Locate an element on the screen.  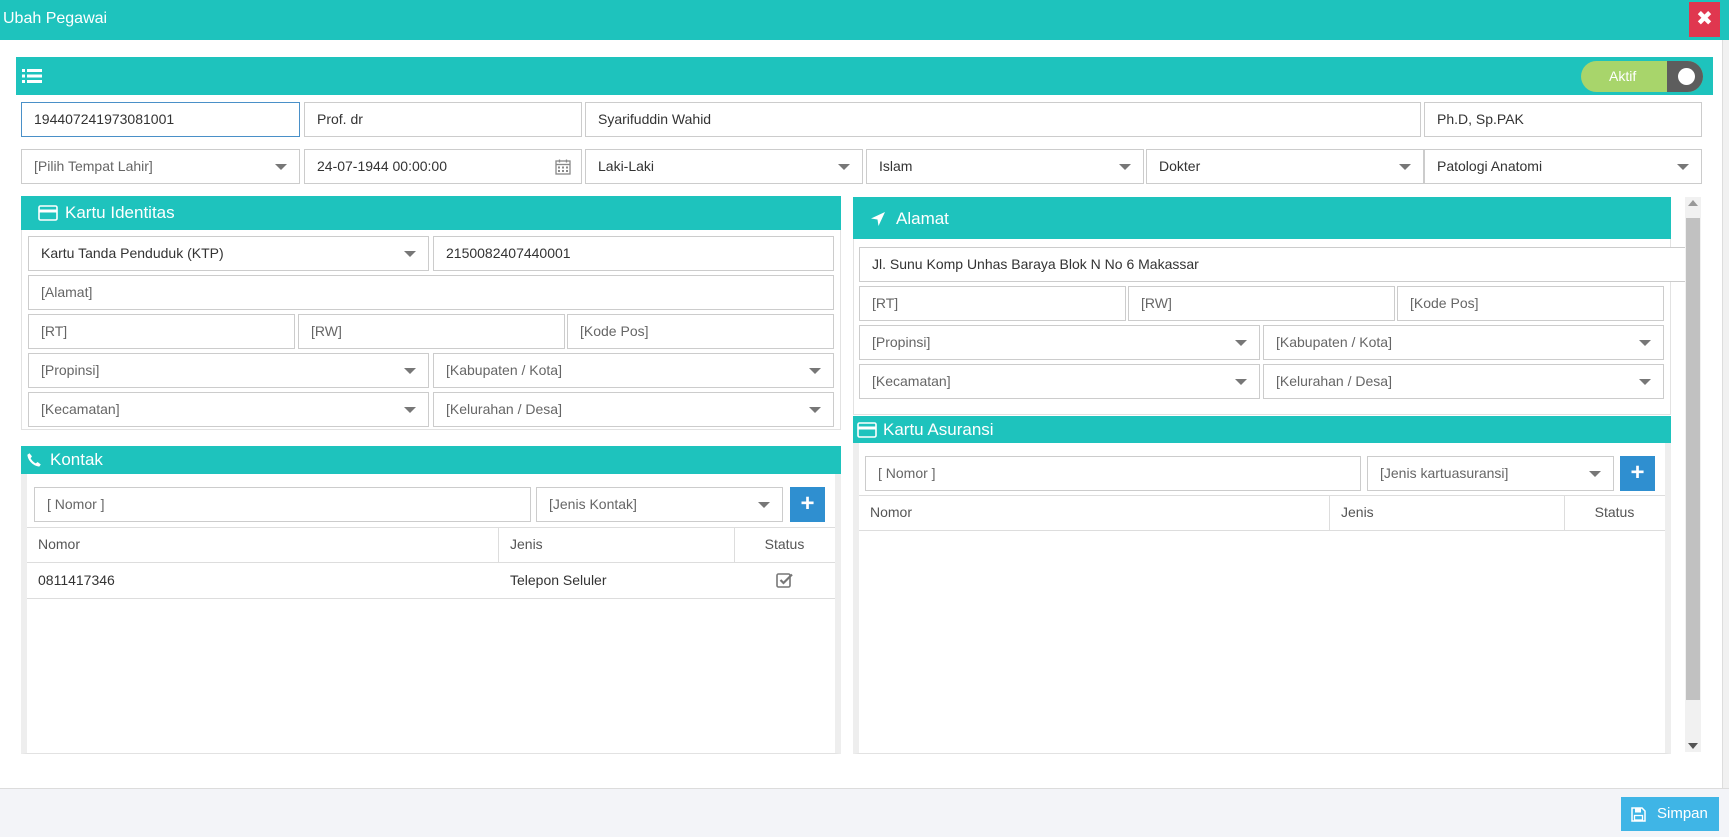
list-icon is located at coordinates (32, 76).